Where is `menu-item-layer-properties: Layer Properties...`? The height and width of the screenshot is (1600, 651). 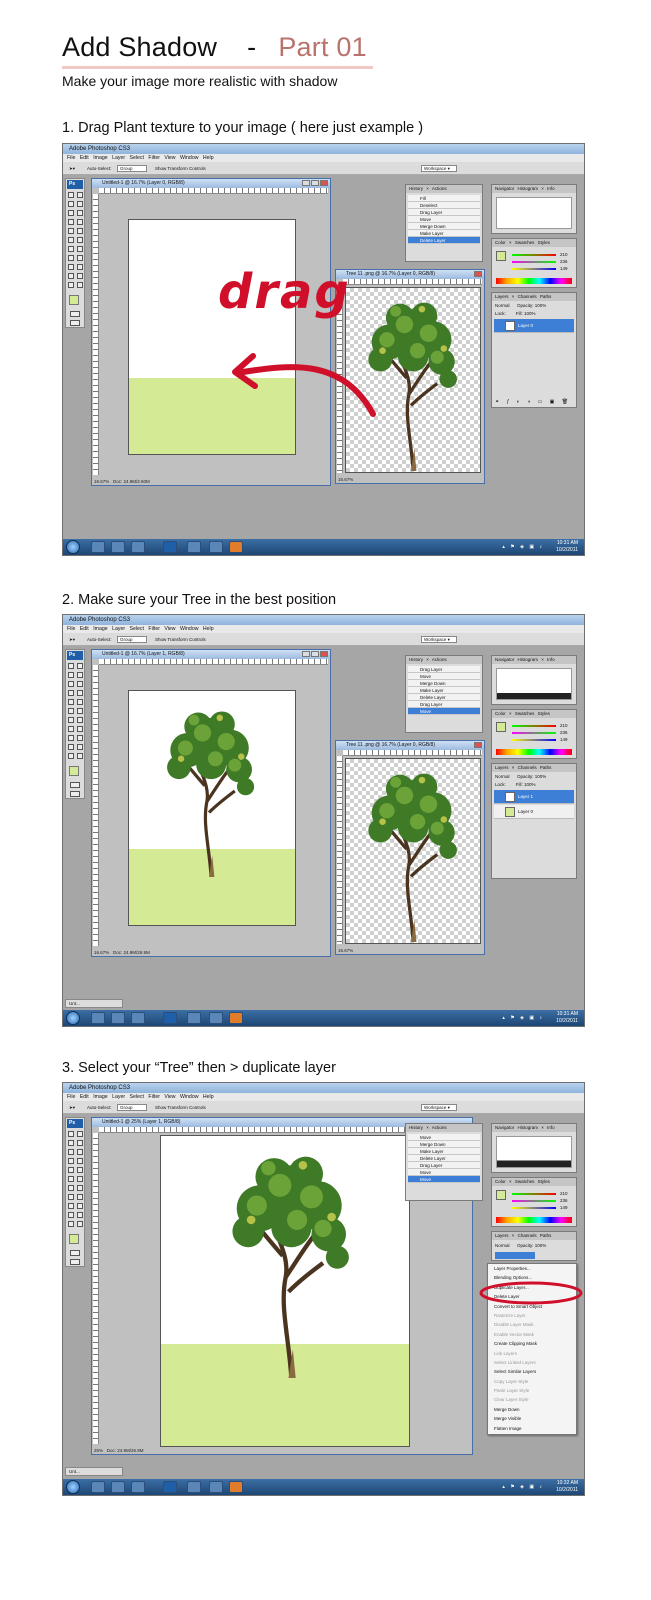
menu-item-layer-properties: Layer Properties... is located at coordinates (532, 1268).